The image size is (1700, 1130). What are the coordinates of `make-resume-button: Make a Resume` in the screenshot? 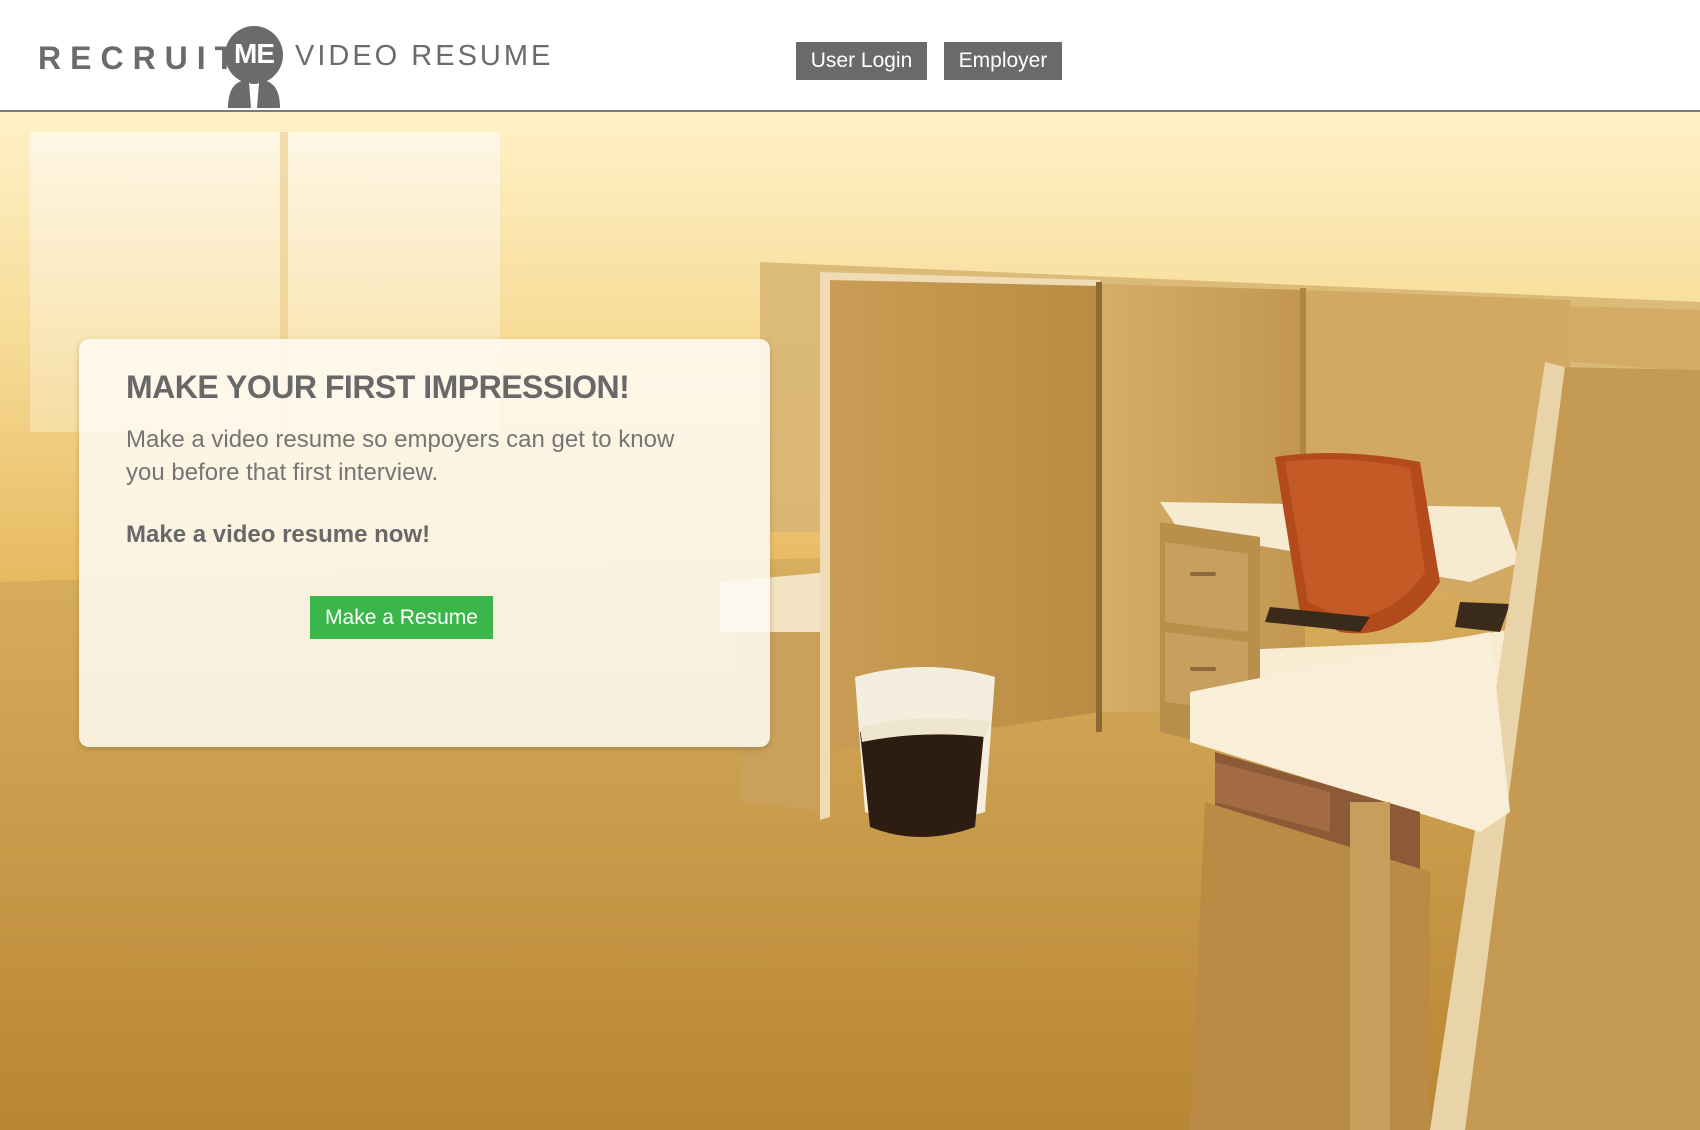 It's located at (401, 617).